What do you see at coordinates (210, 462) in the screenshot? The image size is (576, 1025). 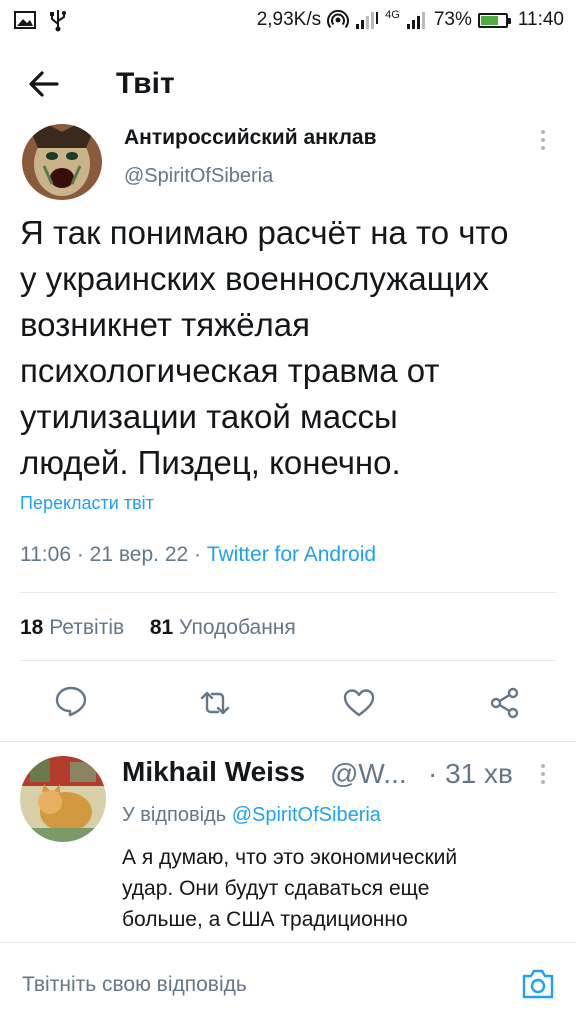 I see `tweet-text-line: людей. Пиздец, конечно.` at bounding box center [210, 462].